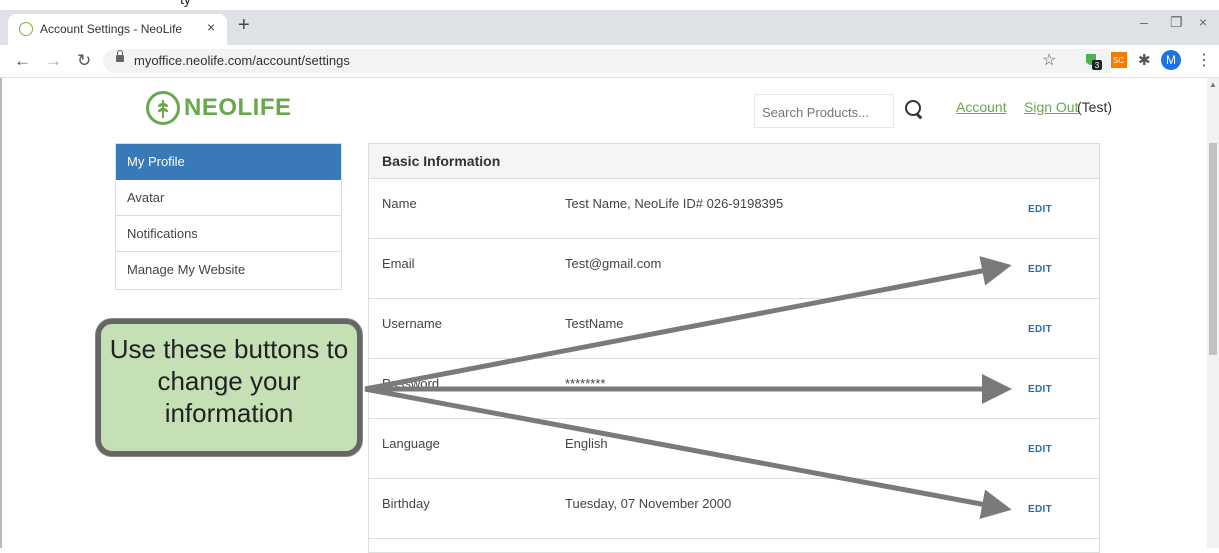 This screenshot has height=553, width=1219. Describe the element at coordinates (399, 203) in the screenshot. I see `row-label: Name` at that location.